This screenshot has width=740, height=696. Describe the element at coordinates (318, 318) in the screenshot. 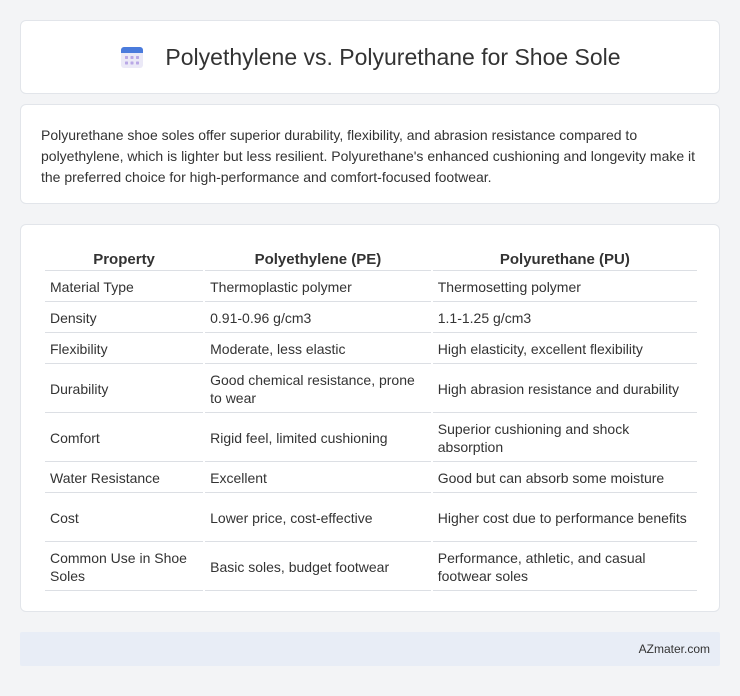

I see `table-cell: 0.91-0.96 g/cm3` at that location.